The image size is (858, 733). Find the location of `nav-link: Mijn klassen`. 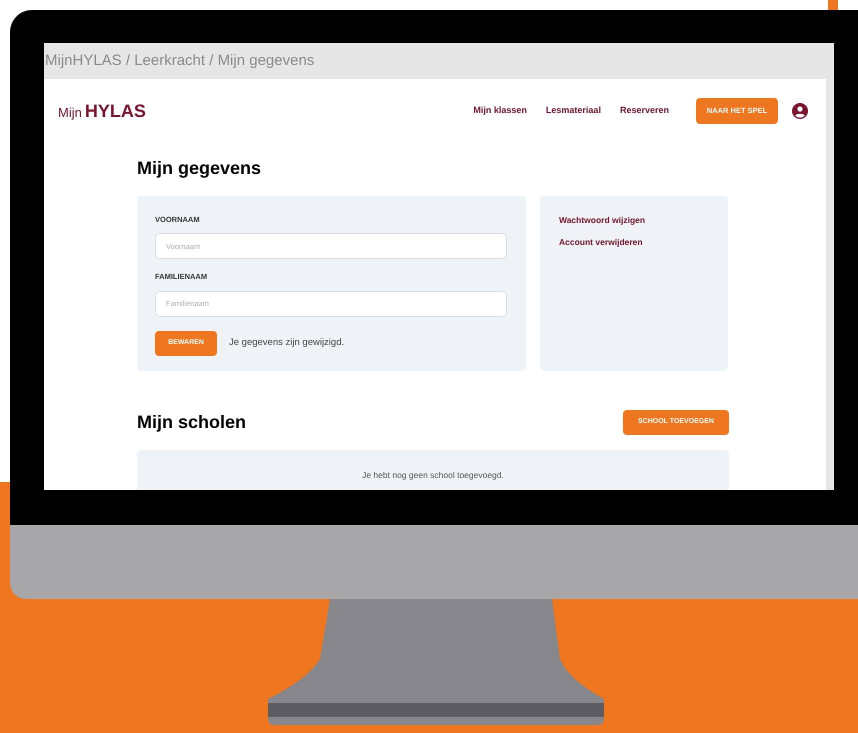

nav-link: Mijn klassen is located at coordinates (500, 111).